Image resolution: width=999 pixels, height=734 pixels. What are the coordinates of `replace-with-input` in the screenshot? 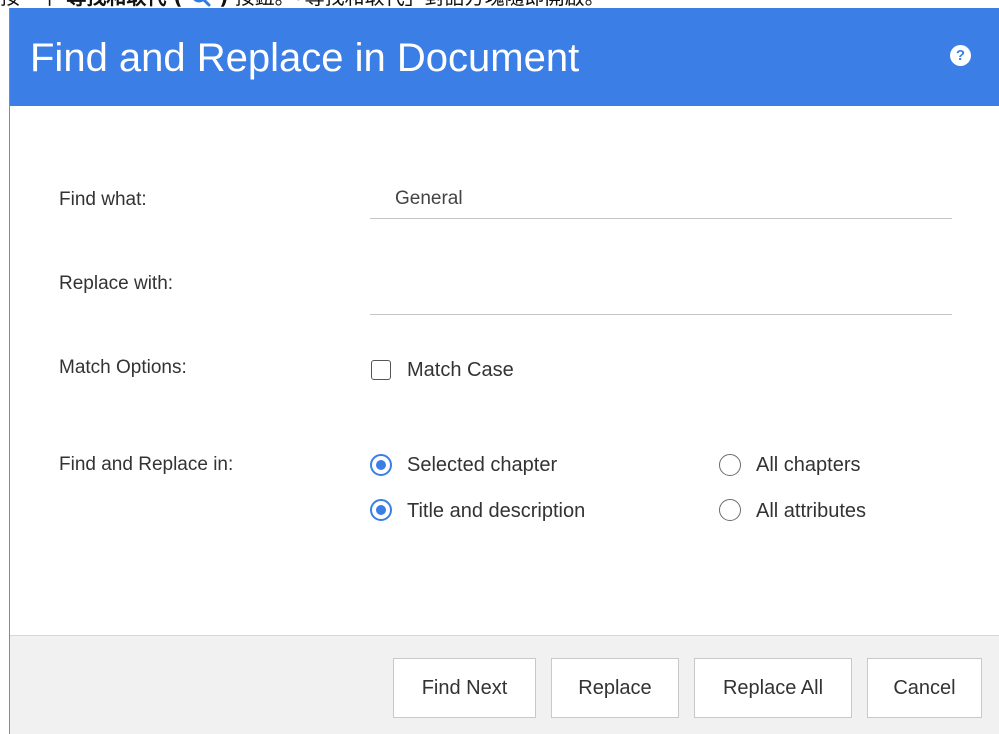 It's located at (661, 295).